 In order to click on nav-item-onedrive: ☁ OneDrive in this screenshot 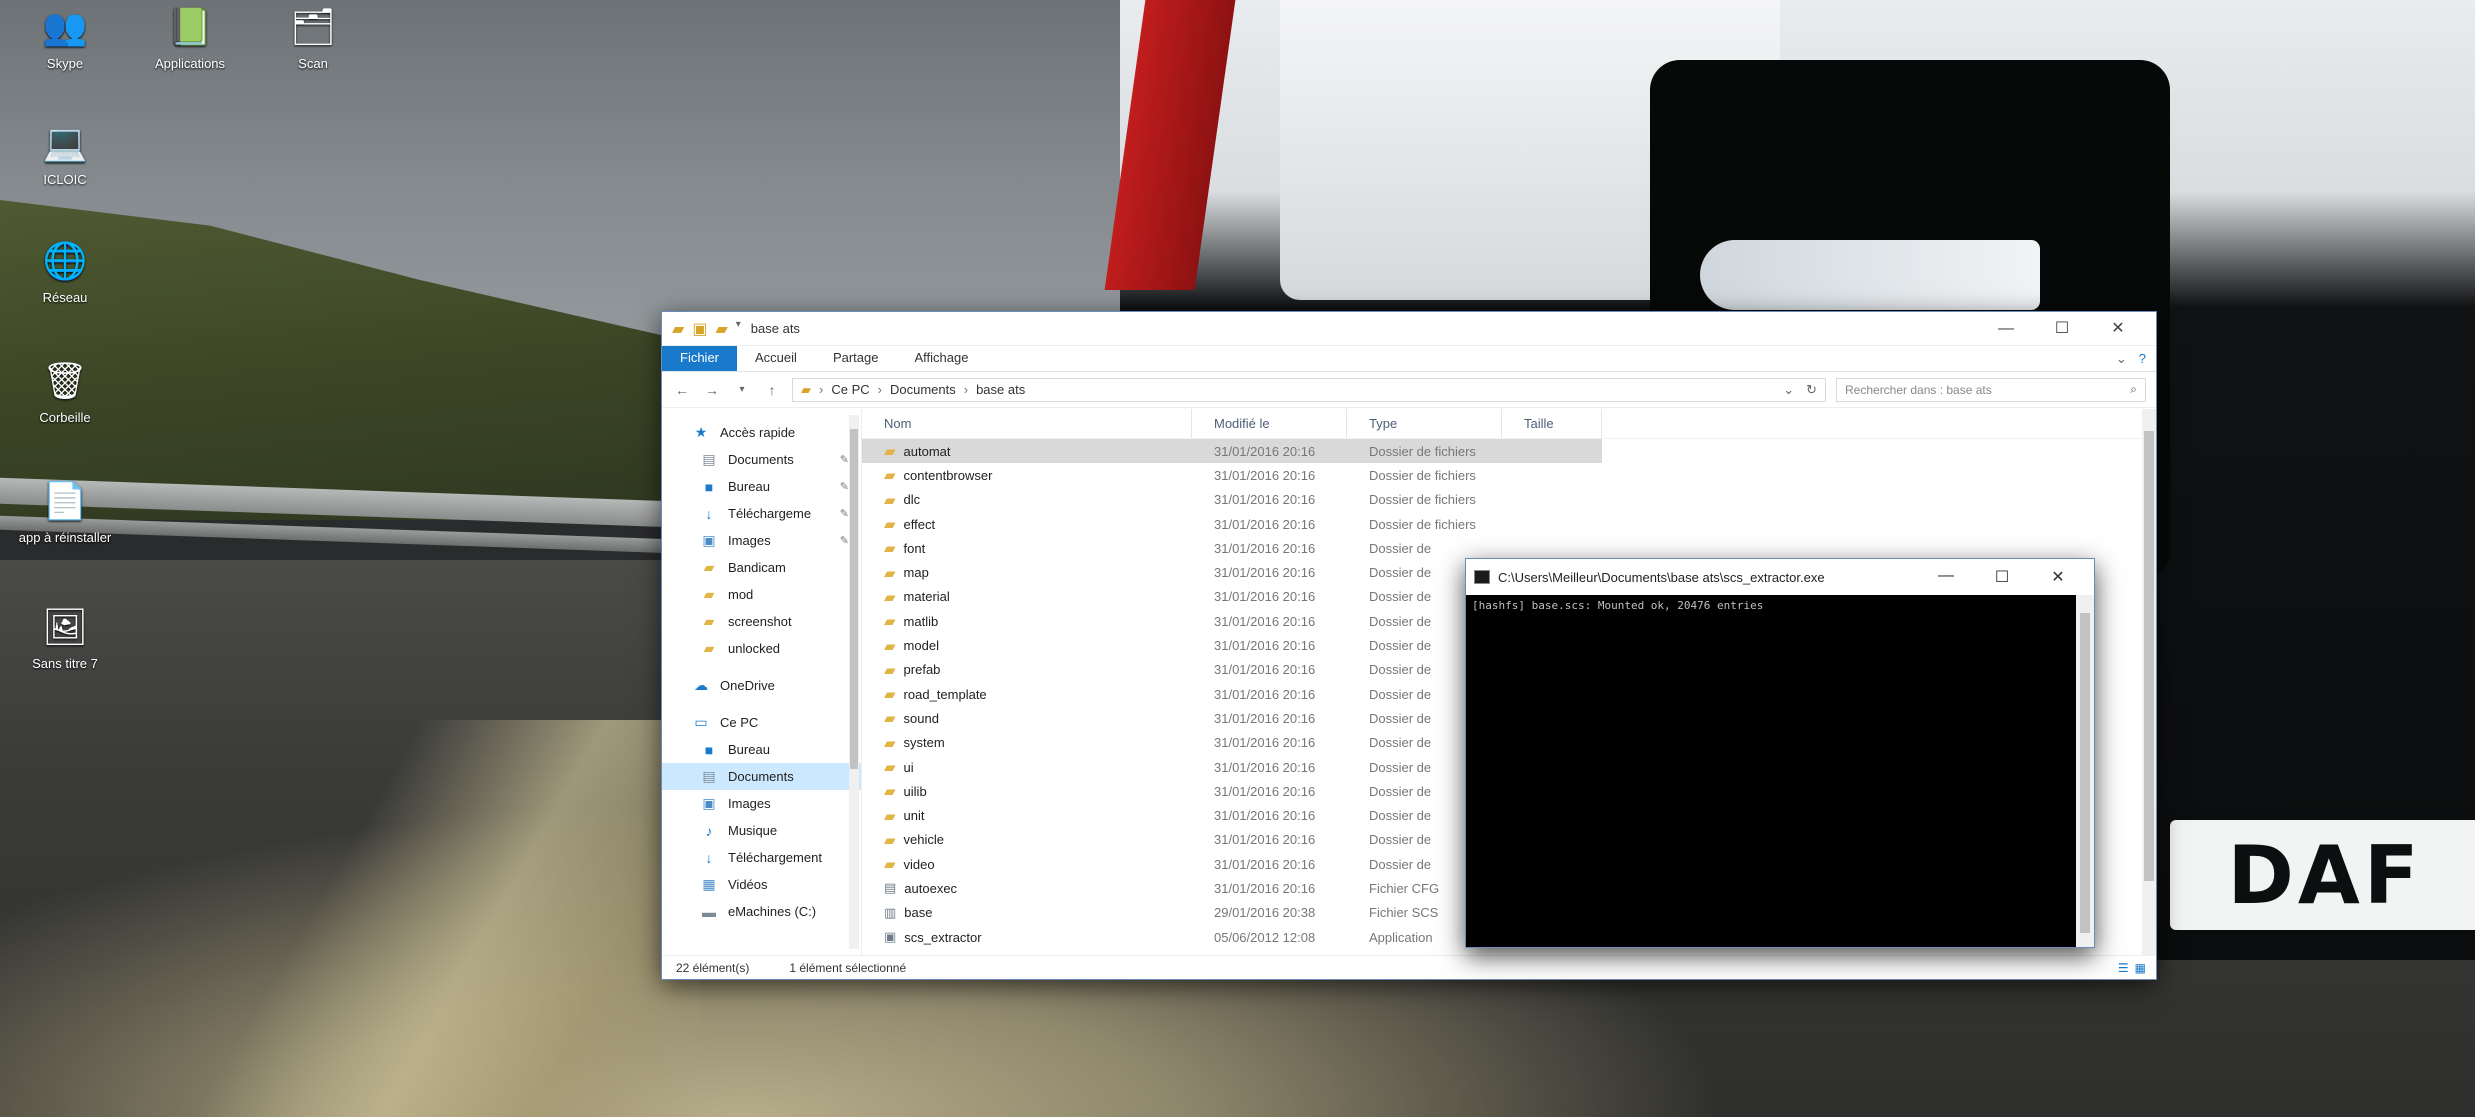, I will do `click(761, 685)`.